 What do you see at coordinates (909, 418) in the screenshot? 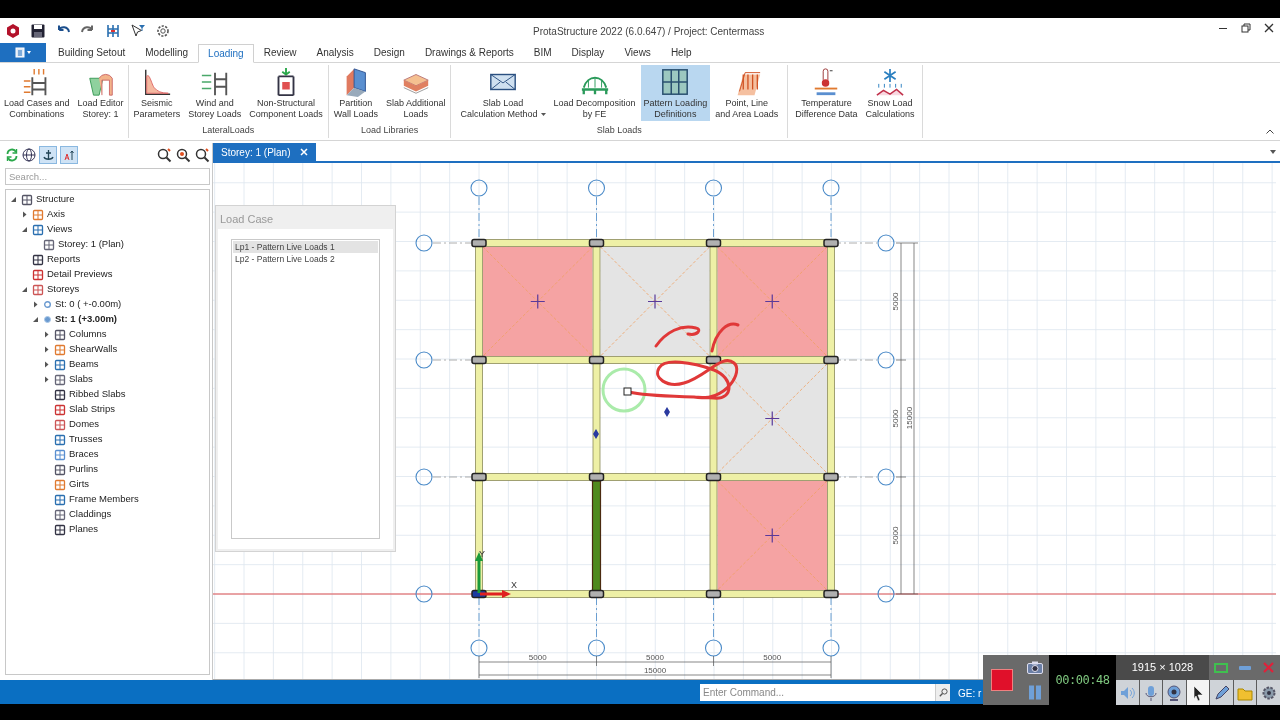
I see `dimension-label: 15000` at bounding box center [909, 418].